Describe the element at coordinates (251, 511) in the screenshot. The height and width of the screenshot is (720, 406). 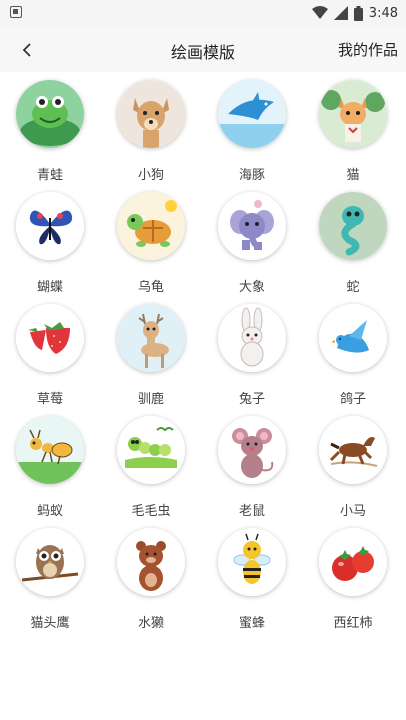
I see `template-label: 老鼠` at that location.